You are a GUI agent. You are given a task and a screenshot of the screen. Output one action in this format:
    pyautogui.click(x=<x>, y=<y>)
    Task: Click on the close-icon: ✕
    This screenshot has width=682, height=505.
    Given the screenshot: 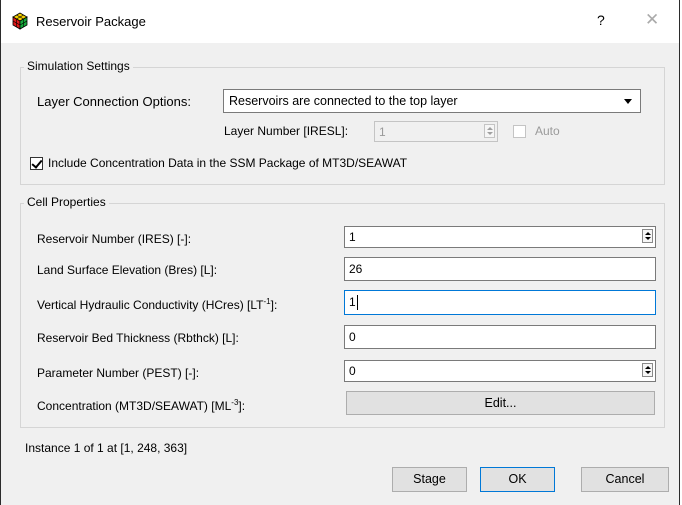 What is the action you would take?
    pyautogui.click(x=652, y=20)
    